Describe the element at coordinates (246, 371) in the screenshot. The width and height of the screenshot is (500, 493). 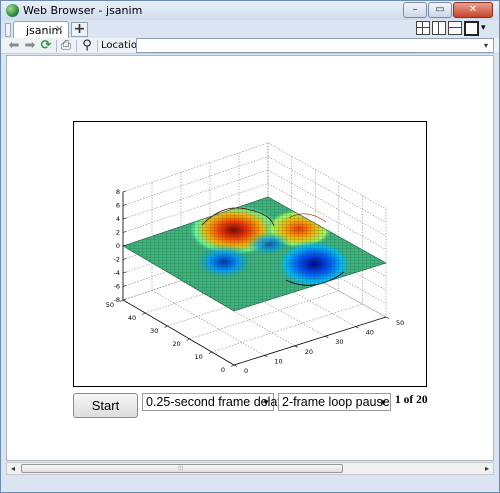
I see `x-tick-label: 0` at that location.